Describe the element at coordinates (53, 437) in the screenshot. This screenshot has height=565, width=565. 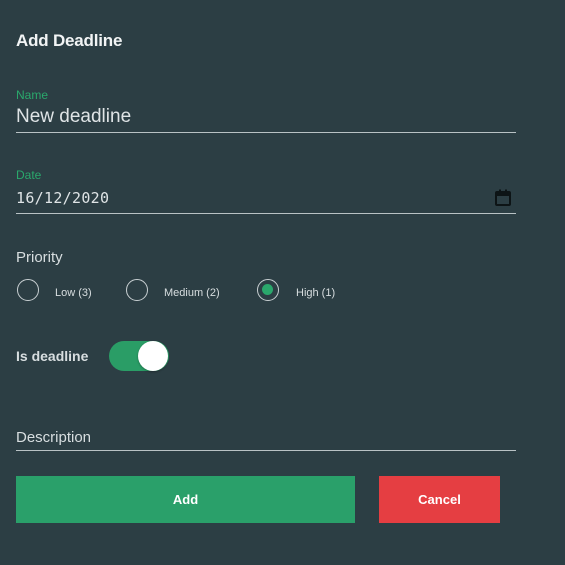
I see `description-input: Description` at that location.